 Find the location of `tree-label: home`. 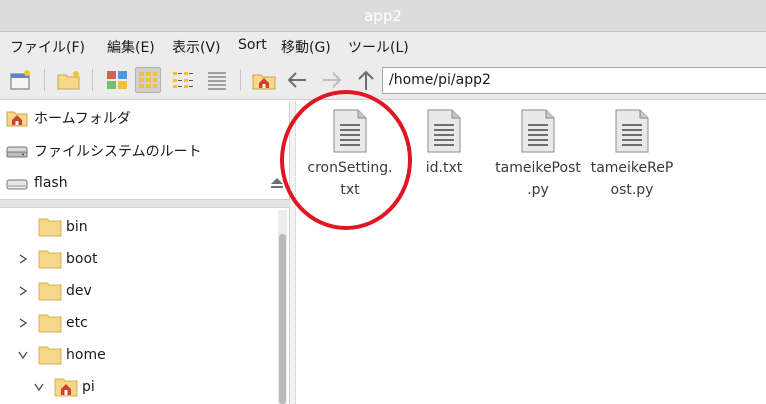

tree-label: home is located at coordinates (86, 355).